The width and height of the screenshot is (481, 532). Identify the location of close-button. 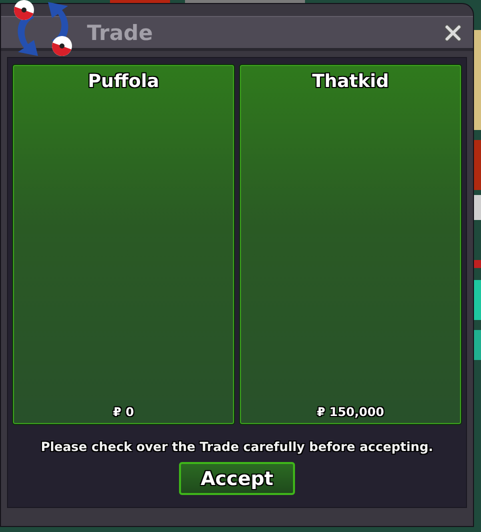
(453, 32).